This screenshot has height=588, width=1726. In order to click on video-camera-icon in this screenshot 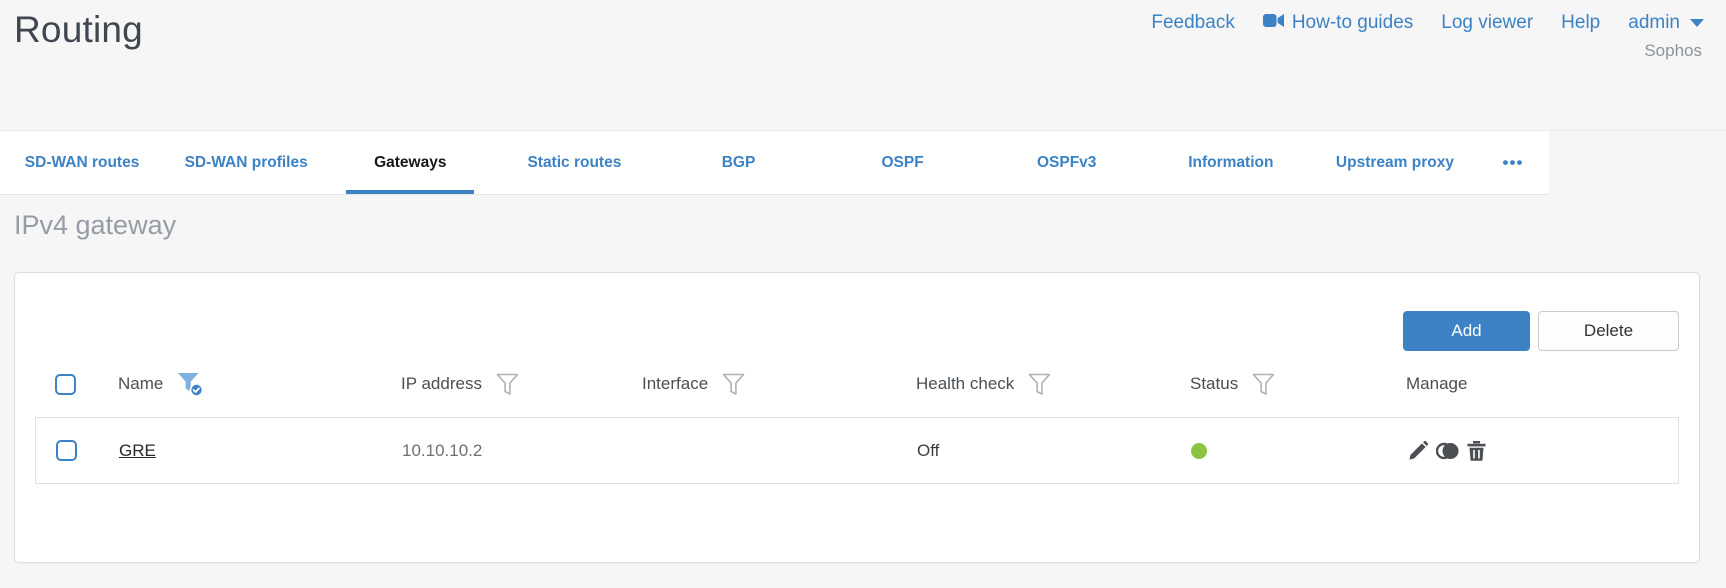, I will do `click(1273, 23)`.